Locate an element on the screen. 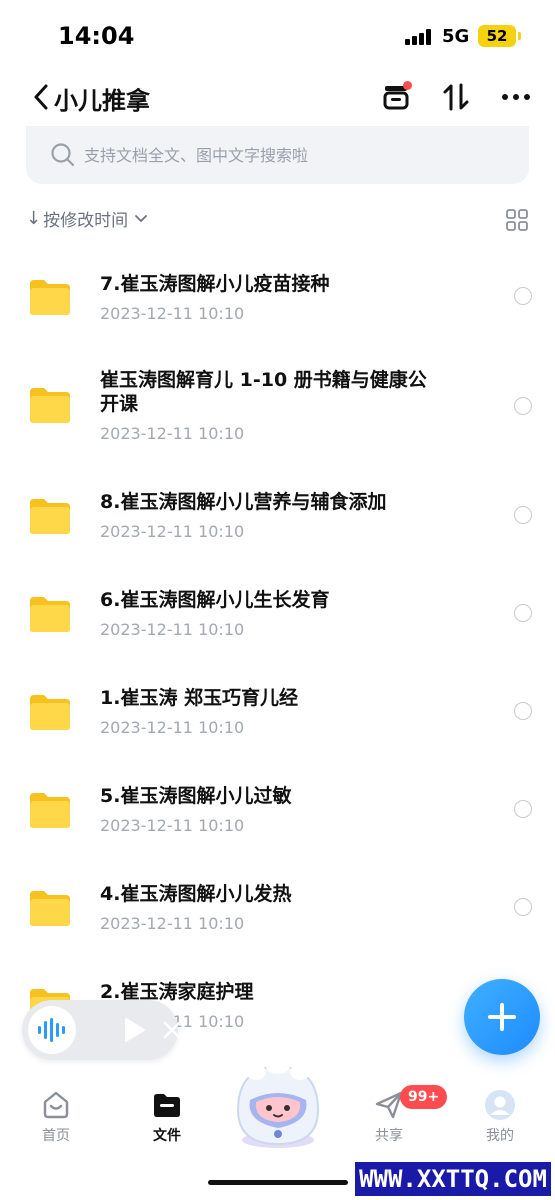  plus-icon is located at coordinates (502, 1017).